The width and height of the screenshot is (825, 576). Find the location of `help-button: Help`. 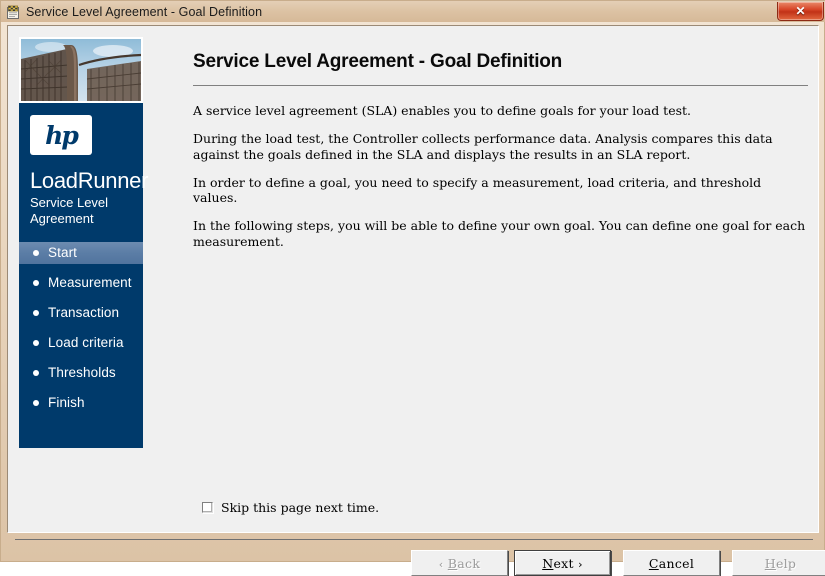

help-button: Help is located at coordinates (778, 563).